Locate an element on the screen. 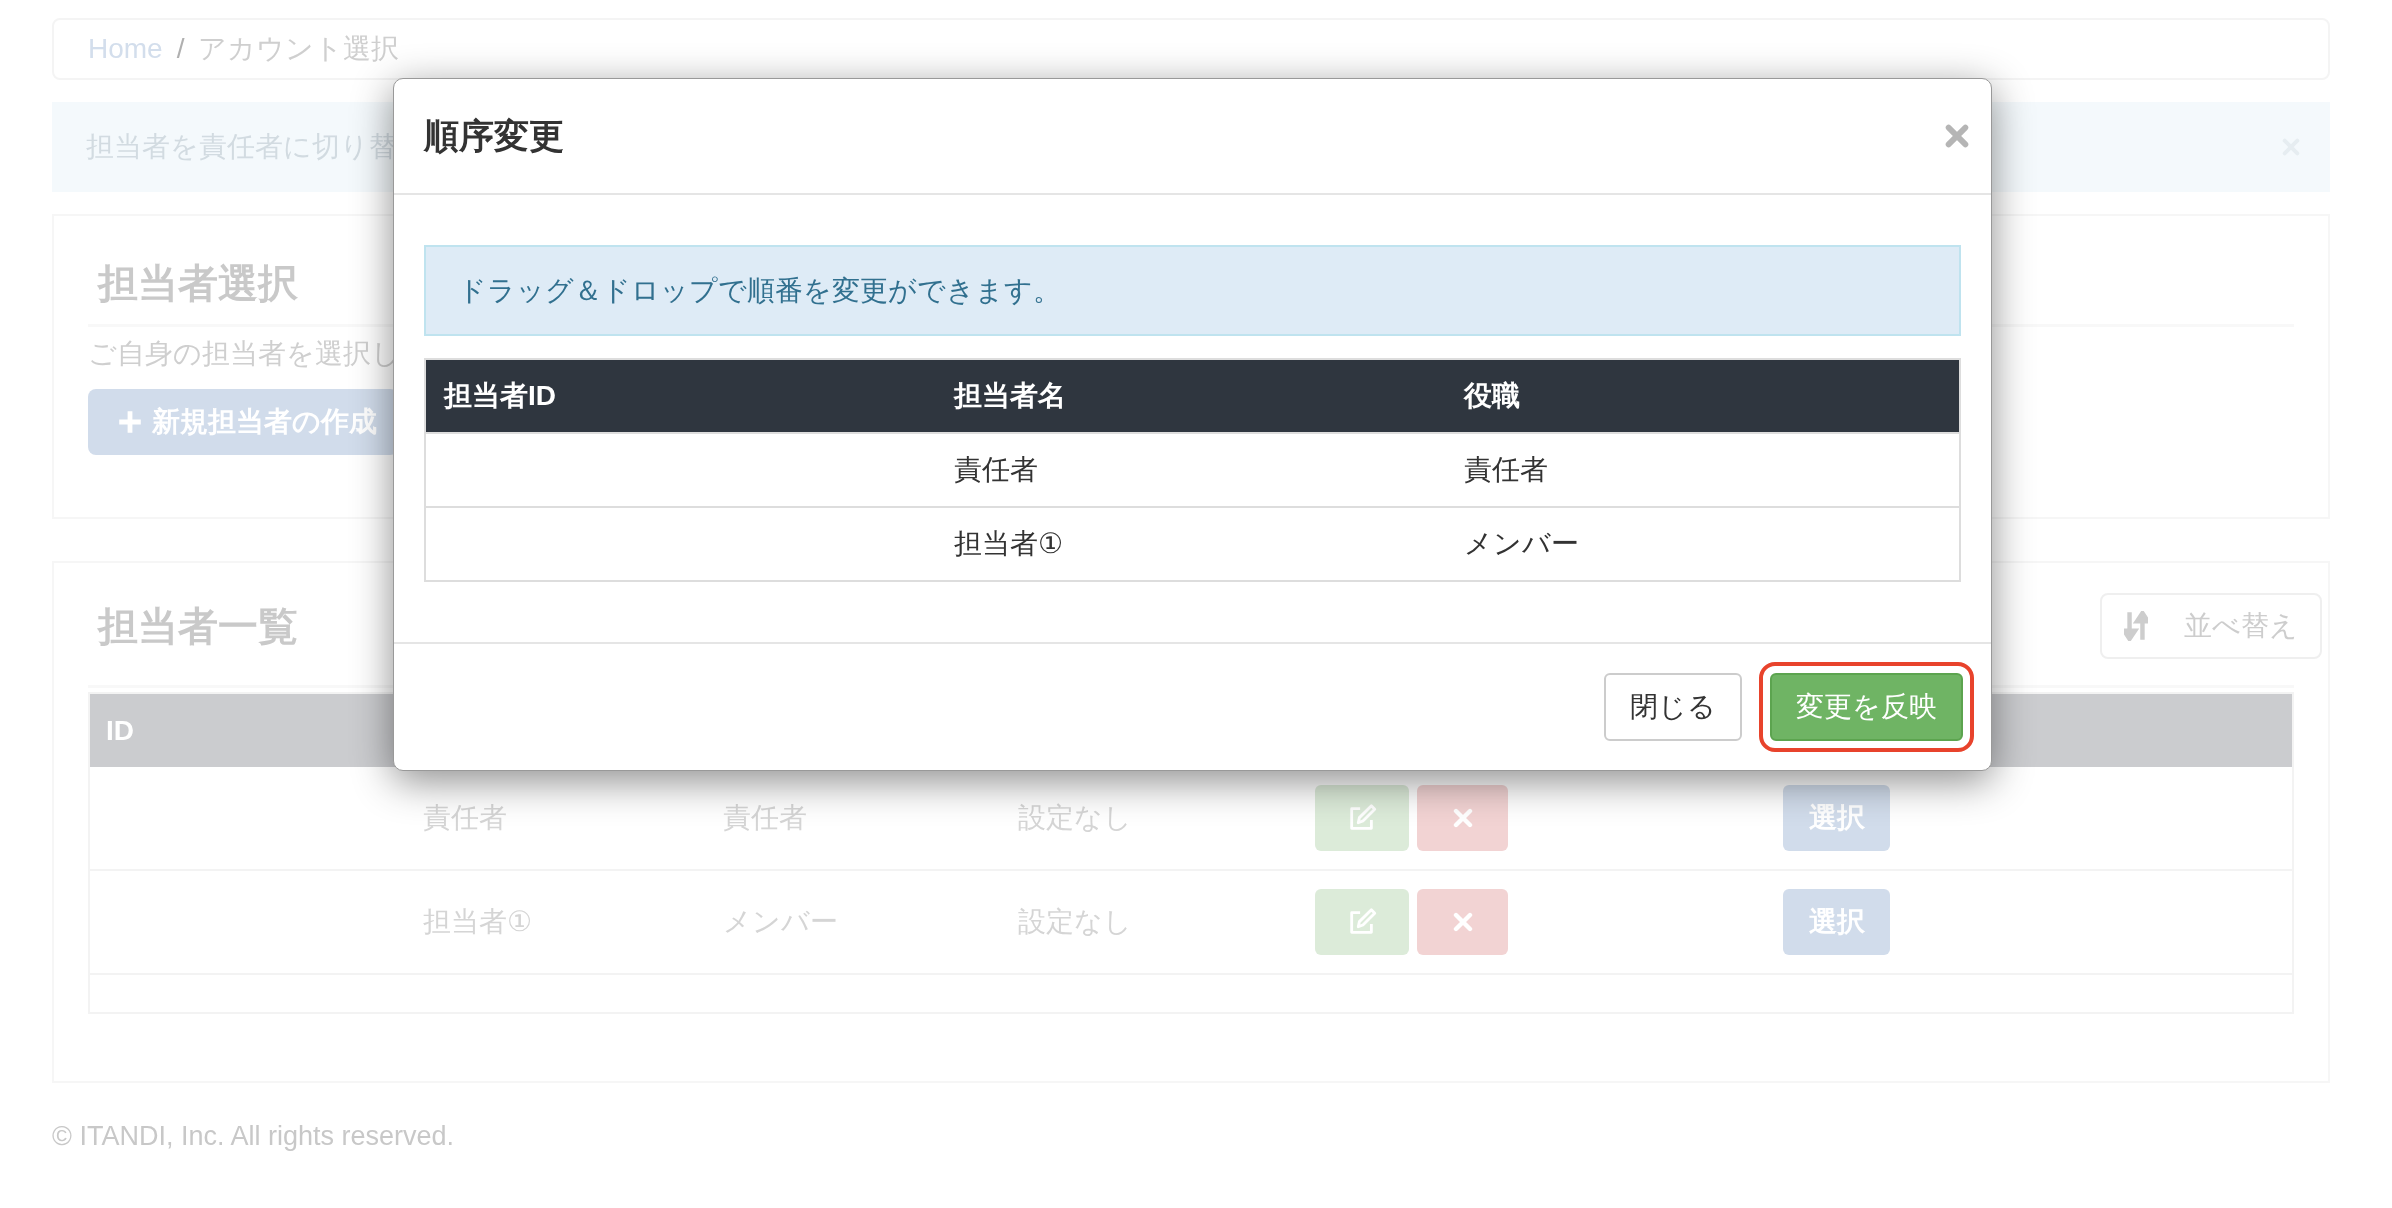 The width and height of the screenshot is (2392, 1208). column-header: 担当者ID is located at coordinates (681, 396).